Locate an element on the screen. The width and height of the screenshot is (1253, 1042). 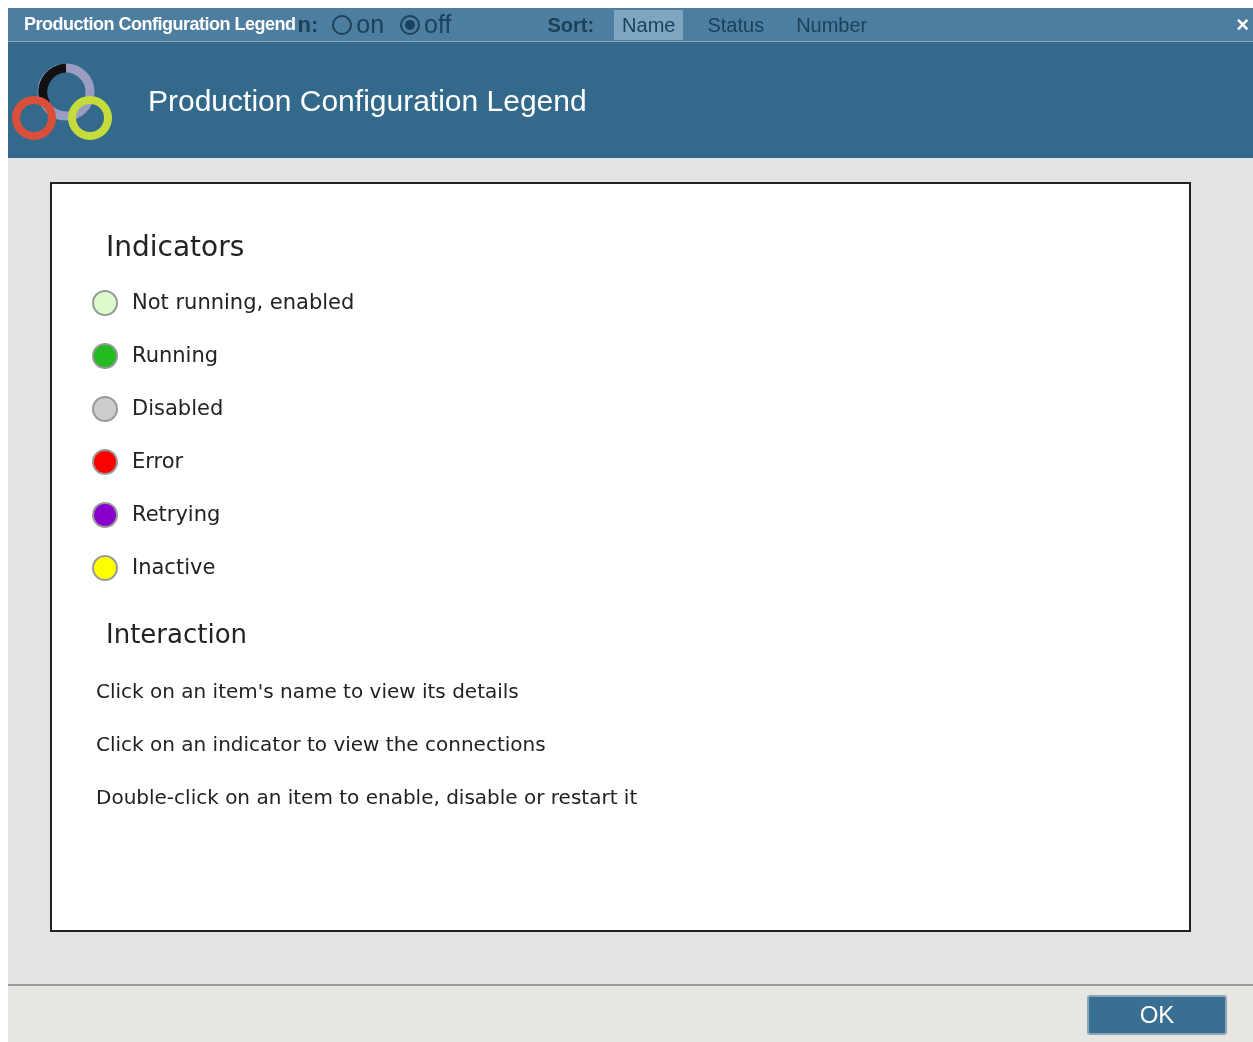
header-title: Production Configuration Legend is located at coordinates (367, 100).